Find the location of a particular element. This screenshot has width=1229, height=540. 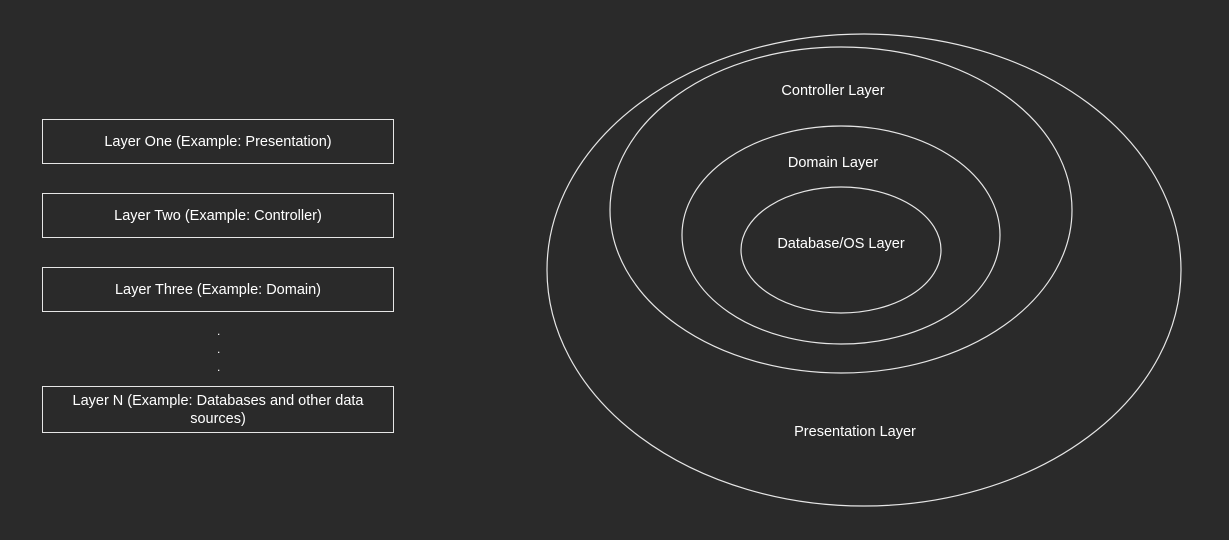

controller-layer-label: Controller Layer is located at coordinates (833, 91).